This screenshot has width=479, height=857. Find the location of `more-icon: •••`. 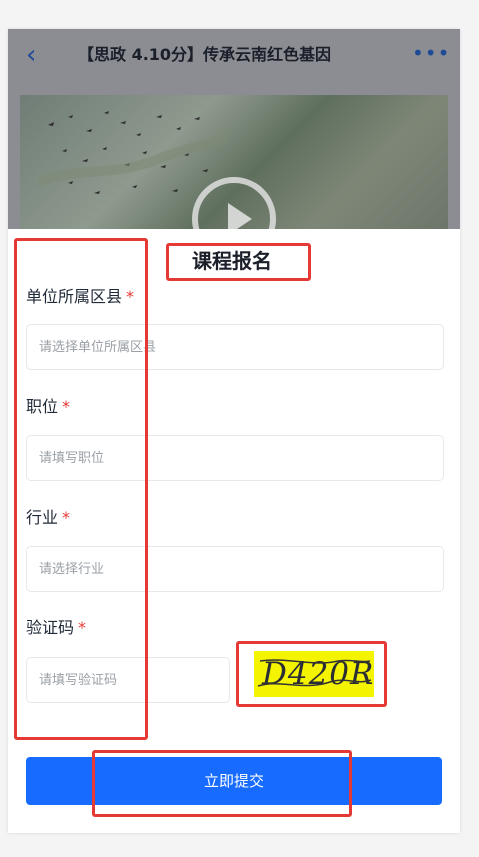

more-icon: ••• is located at coordinates (430, 53).